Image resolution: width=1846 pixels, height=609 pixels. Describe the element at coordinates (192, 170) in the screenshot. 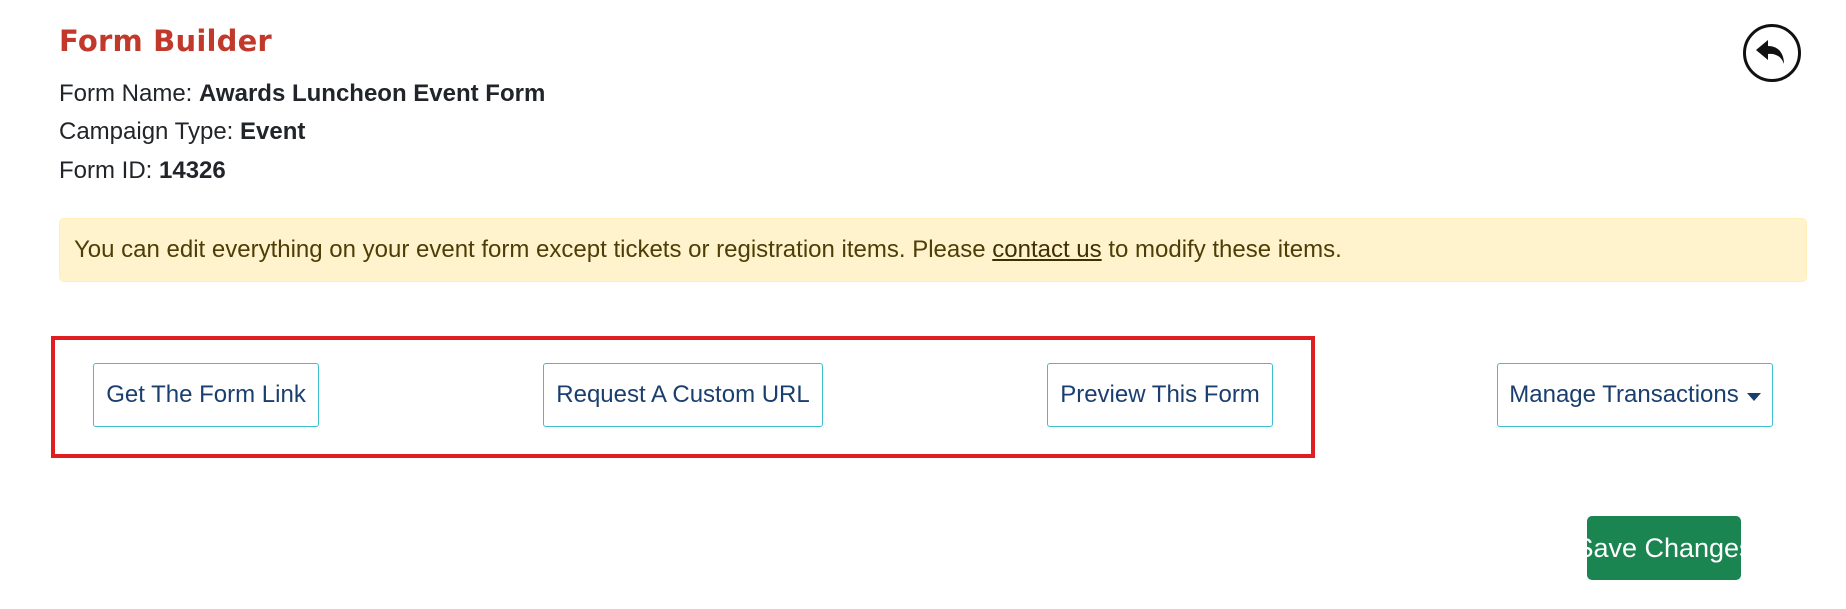

I see `form-id-value: 14326` at that location.